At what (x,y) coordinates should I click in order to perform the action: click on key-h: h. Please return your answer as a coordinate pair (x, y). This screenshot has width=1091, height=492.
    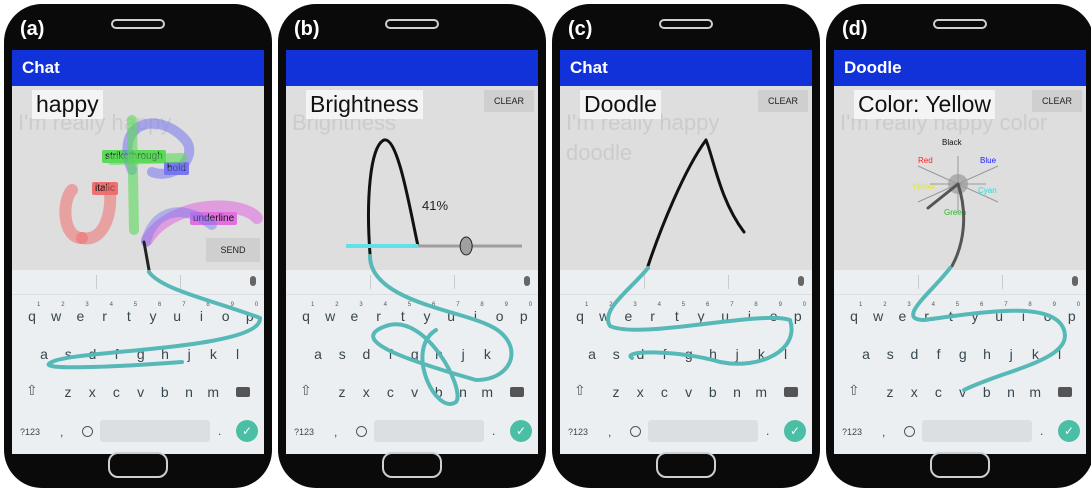
    Looking at the image, I should click on (987, 354).